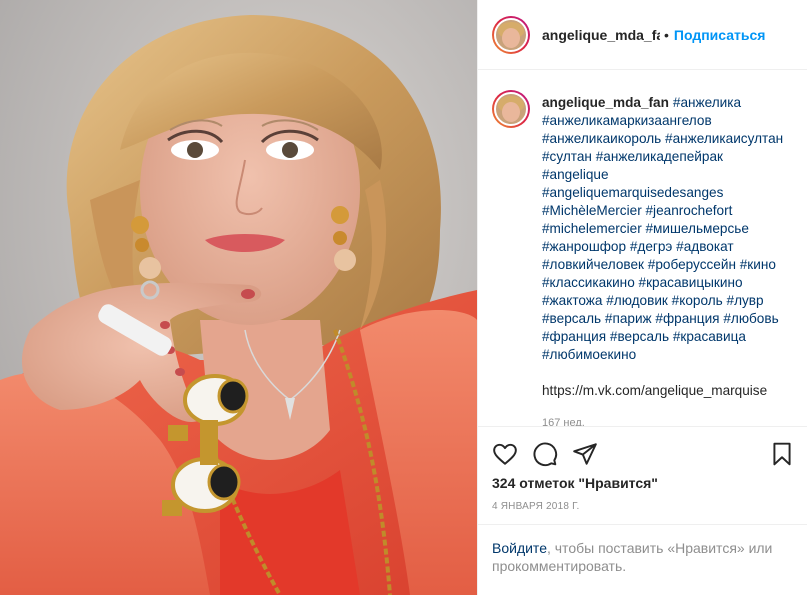 This screenshot has height=595, width=807. Describe the element at coordinates (572, 300) in the screenshot. I see `hashtag-link: #жактожа` at that location.